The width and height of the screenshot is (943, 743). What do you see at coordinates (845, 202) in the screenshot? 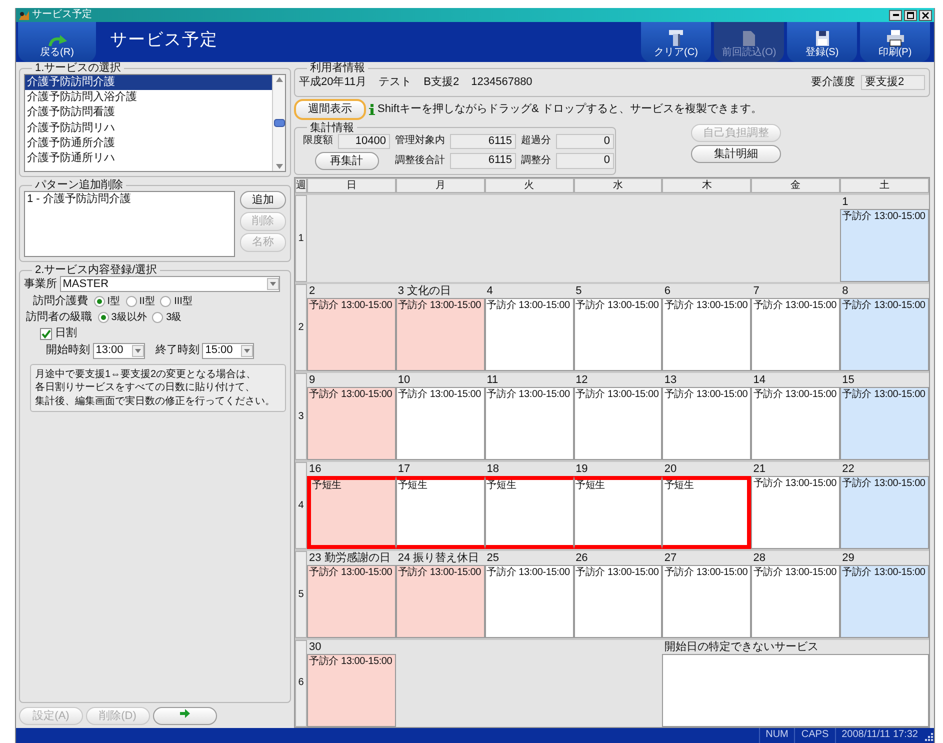
I see `date-label: 1` at bounding box center [845, 202].